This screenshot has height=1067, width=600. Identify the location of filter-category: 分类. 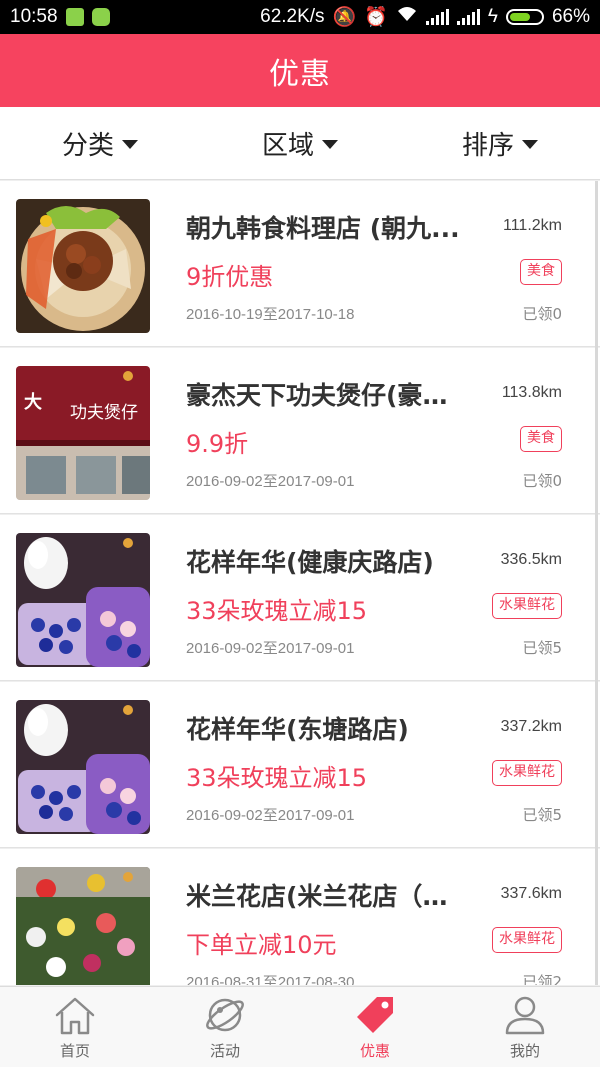
(100, 143).